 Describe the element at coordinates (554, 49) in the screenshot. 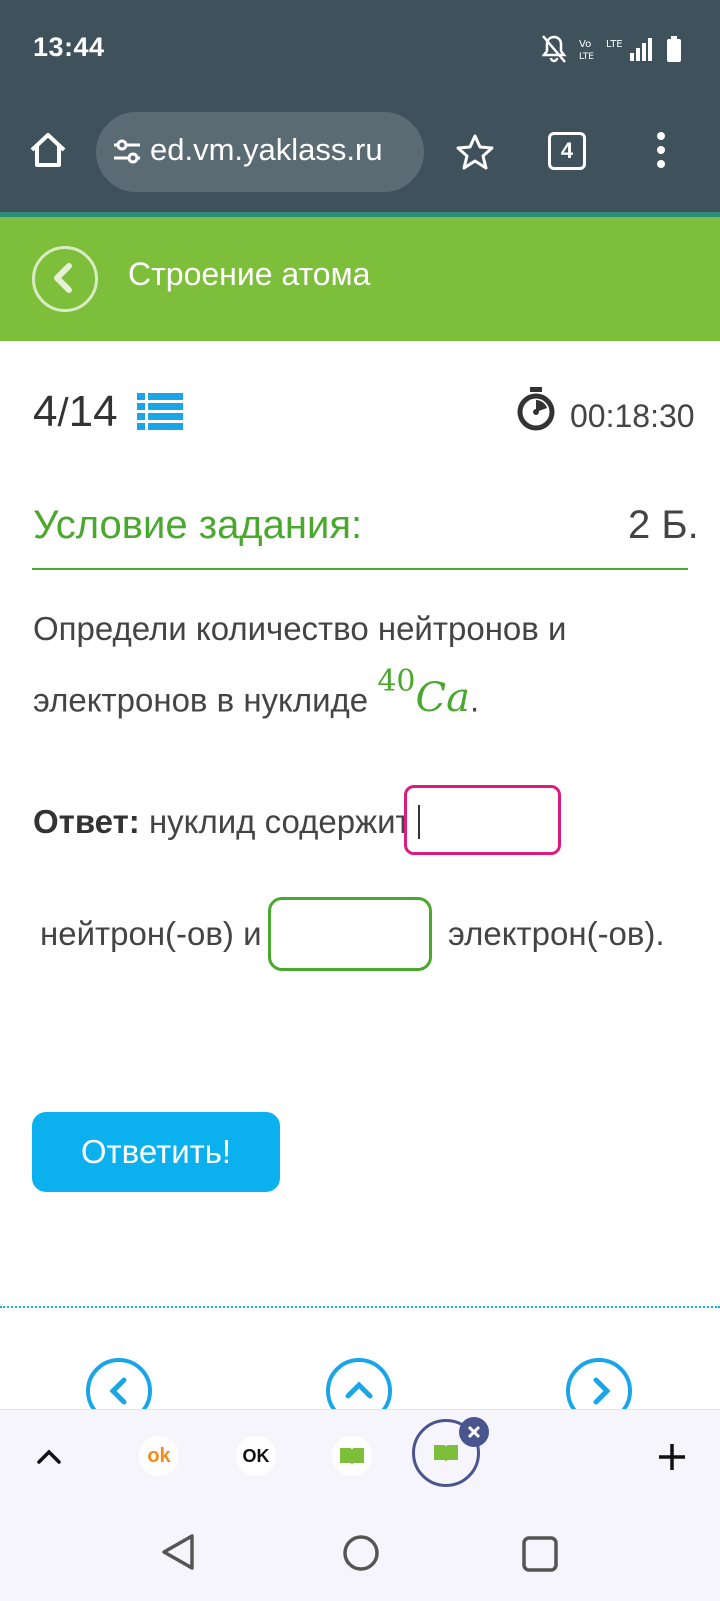

I see `bell-off-icon` at that location.